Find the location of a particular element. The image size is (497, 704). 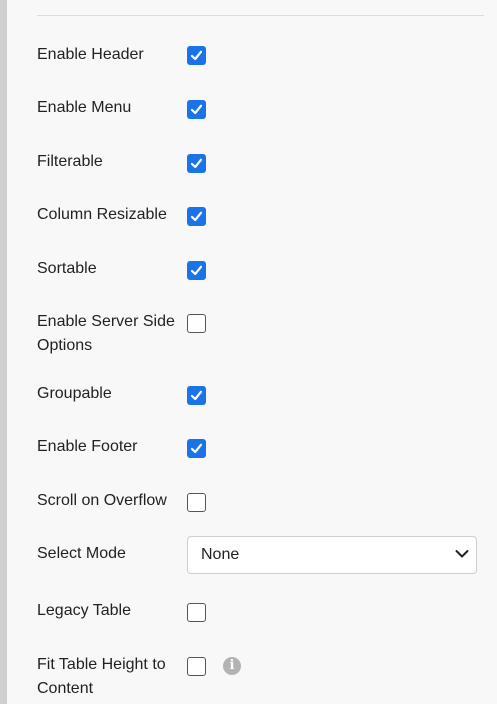

chevron-down-icon is located at coordinates (462, 554).